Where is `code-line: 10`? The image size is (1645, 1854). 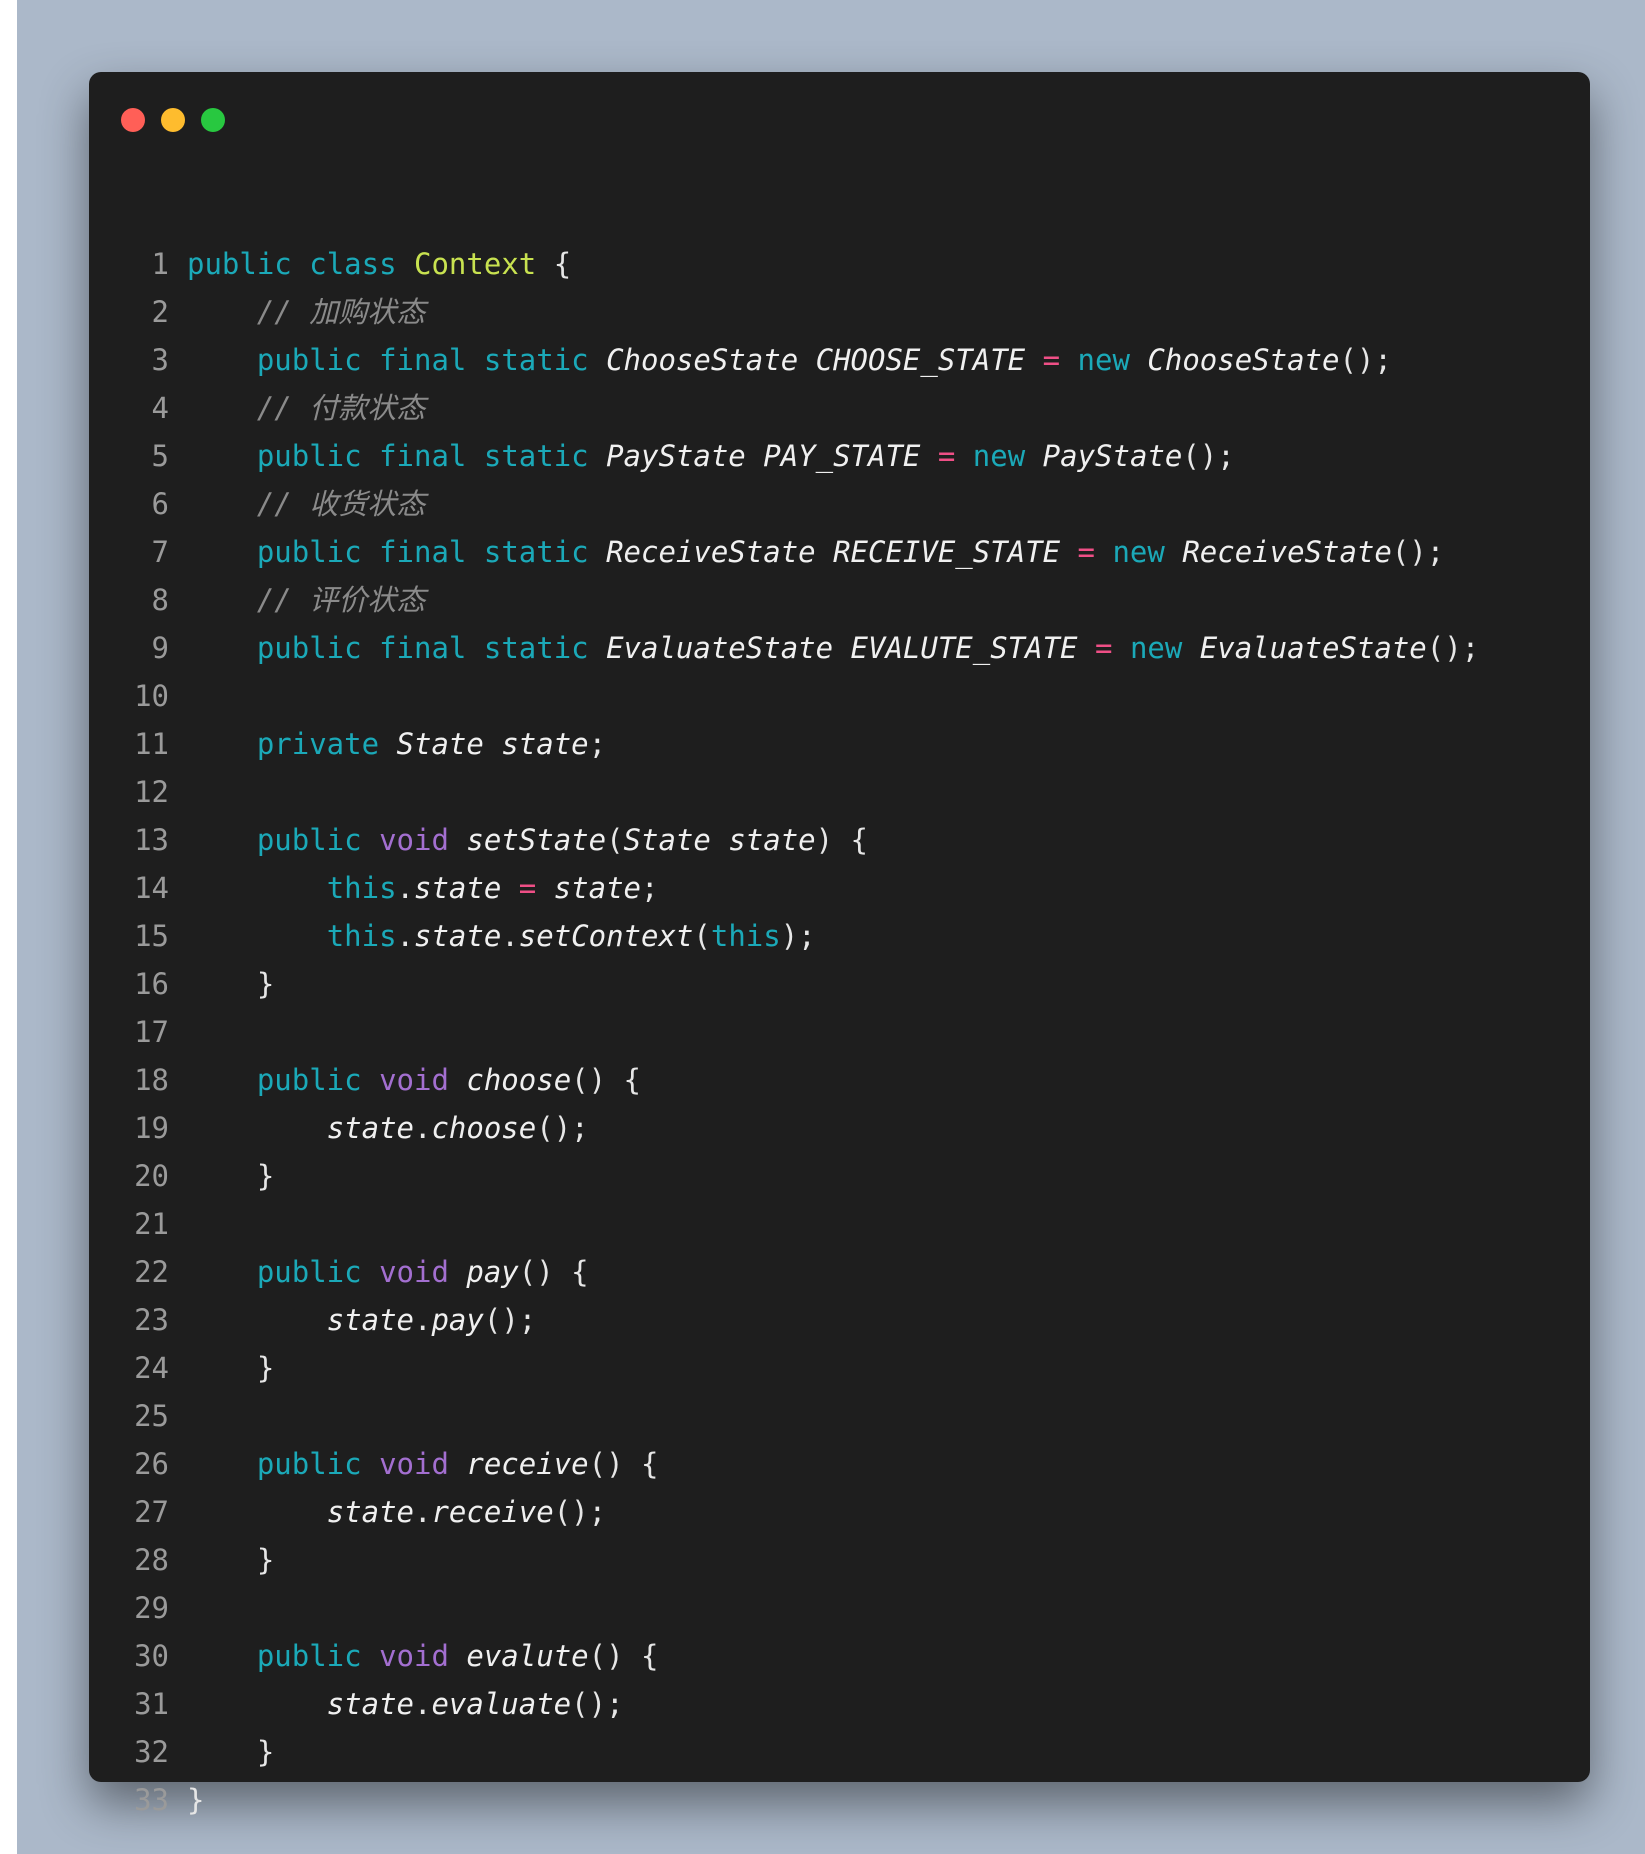
code-line: 10 is located at coordinates (839, 696).